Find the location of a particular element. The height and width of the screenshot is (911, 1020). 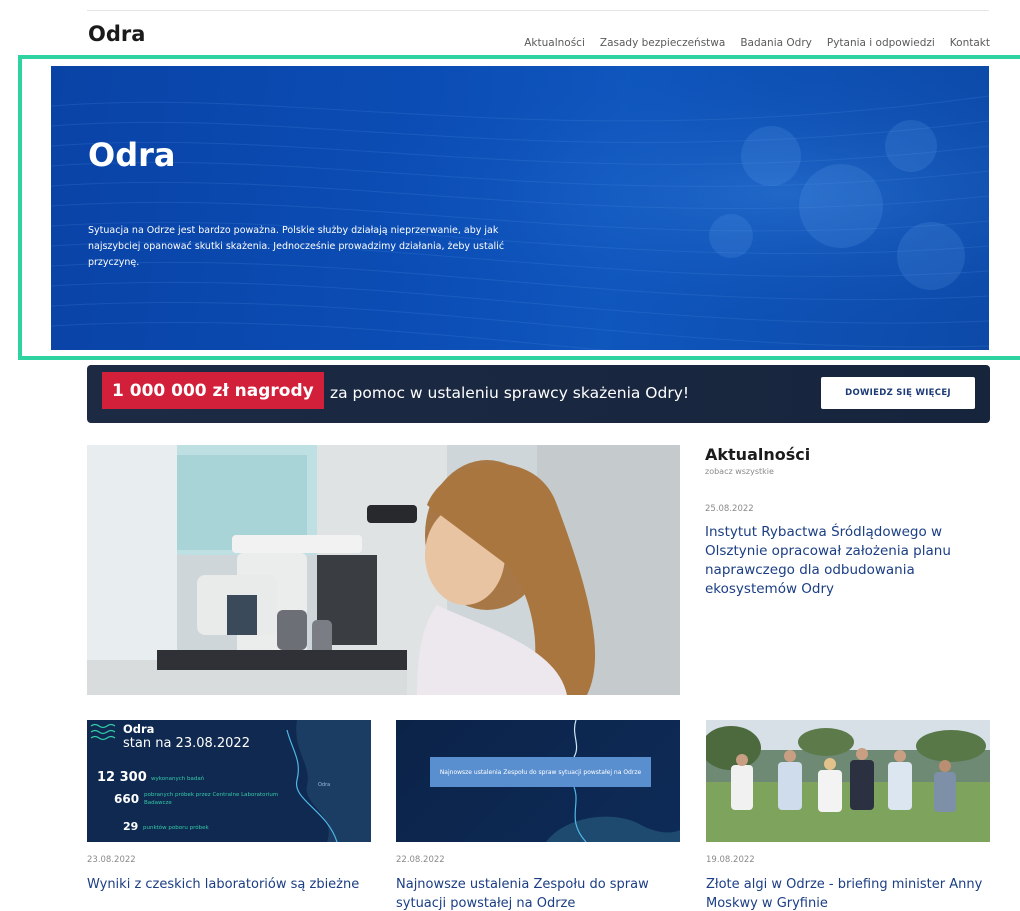

card-date: 19.08.2022 is located at coordinates (730, 860).